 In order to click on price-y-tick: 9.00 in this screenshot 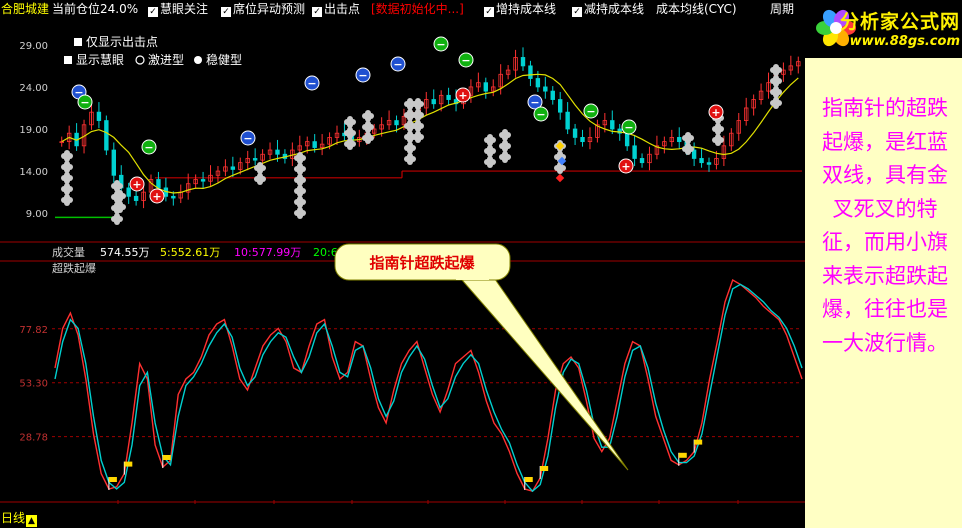, I will do `click(37, 214)`.